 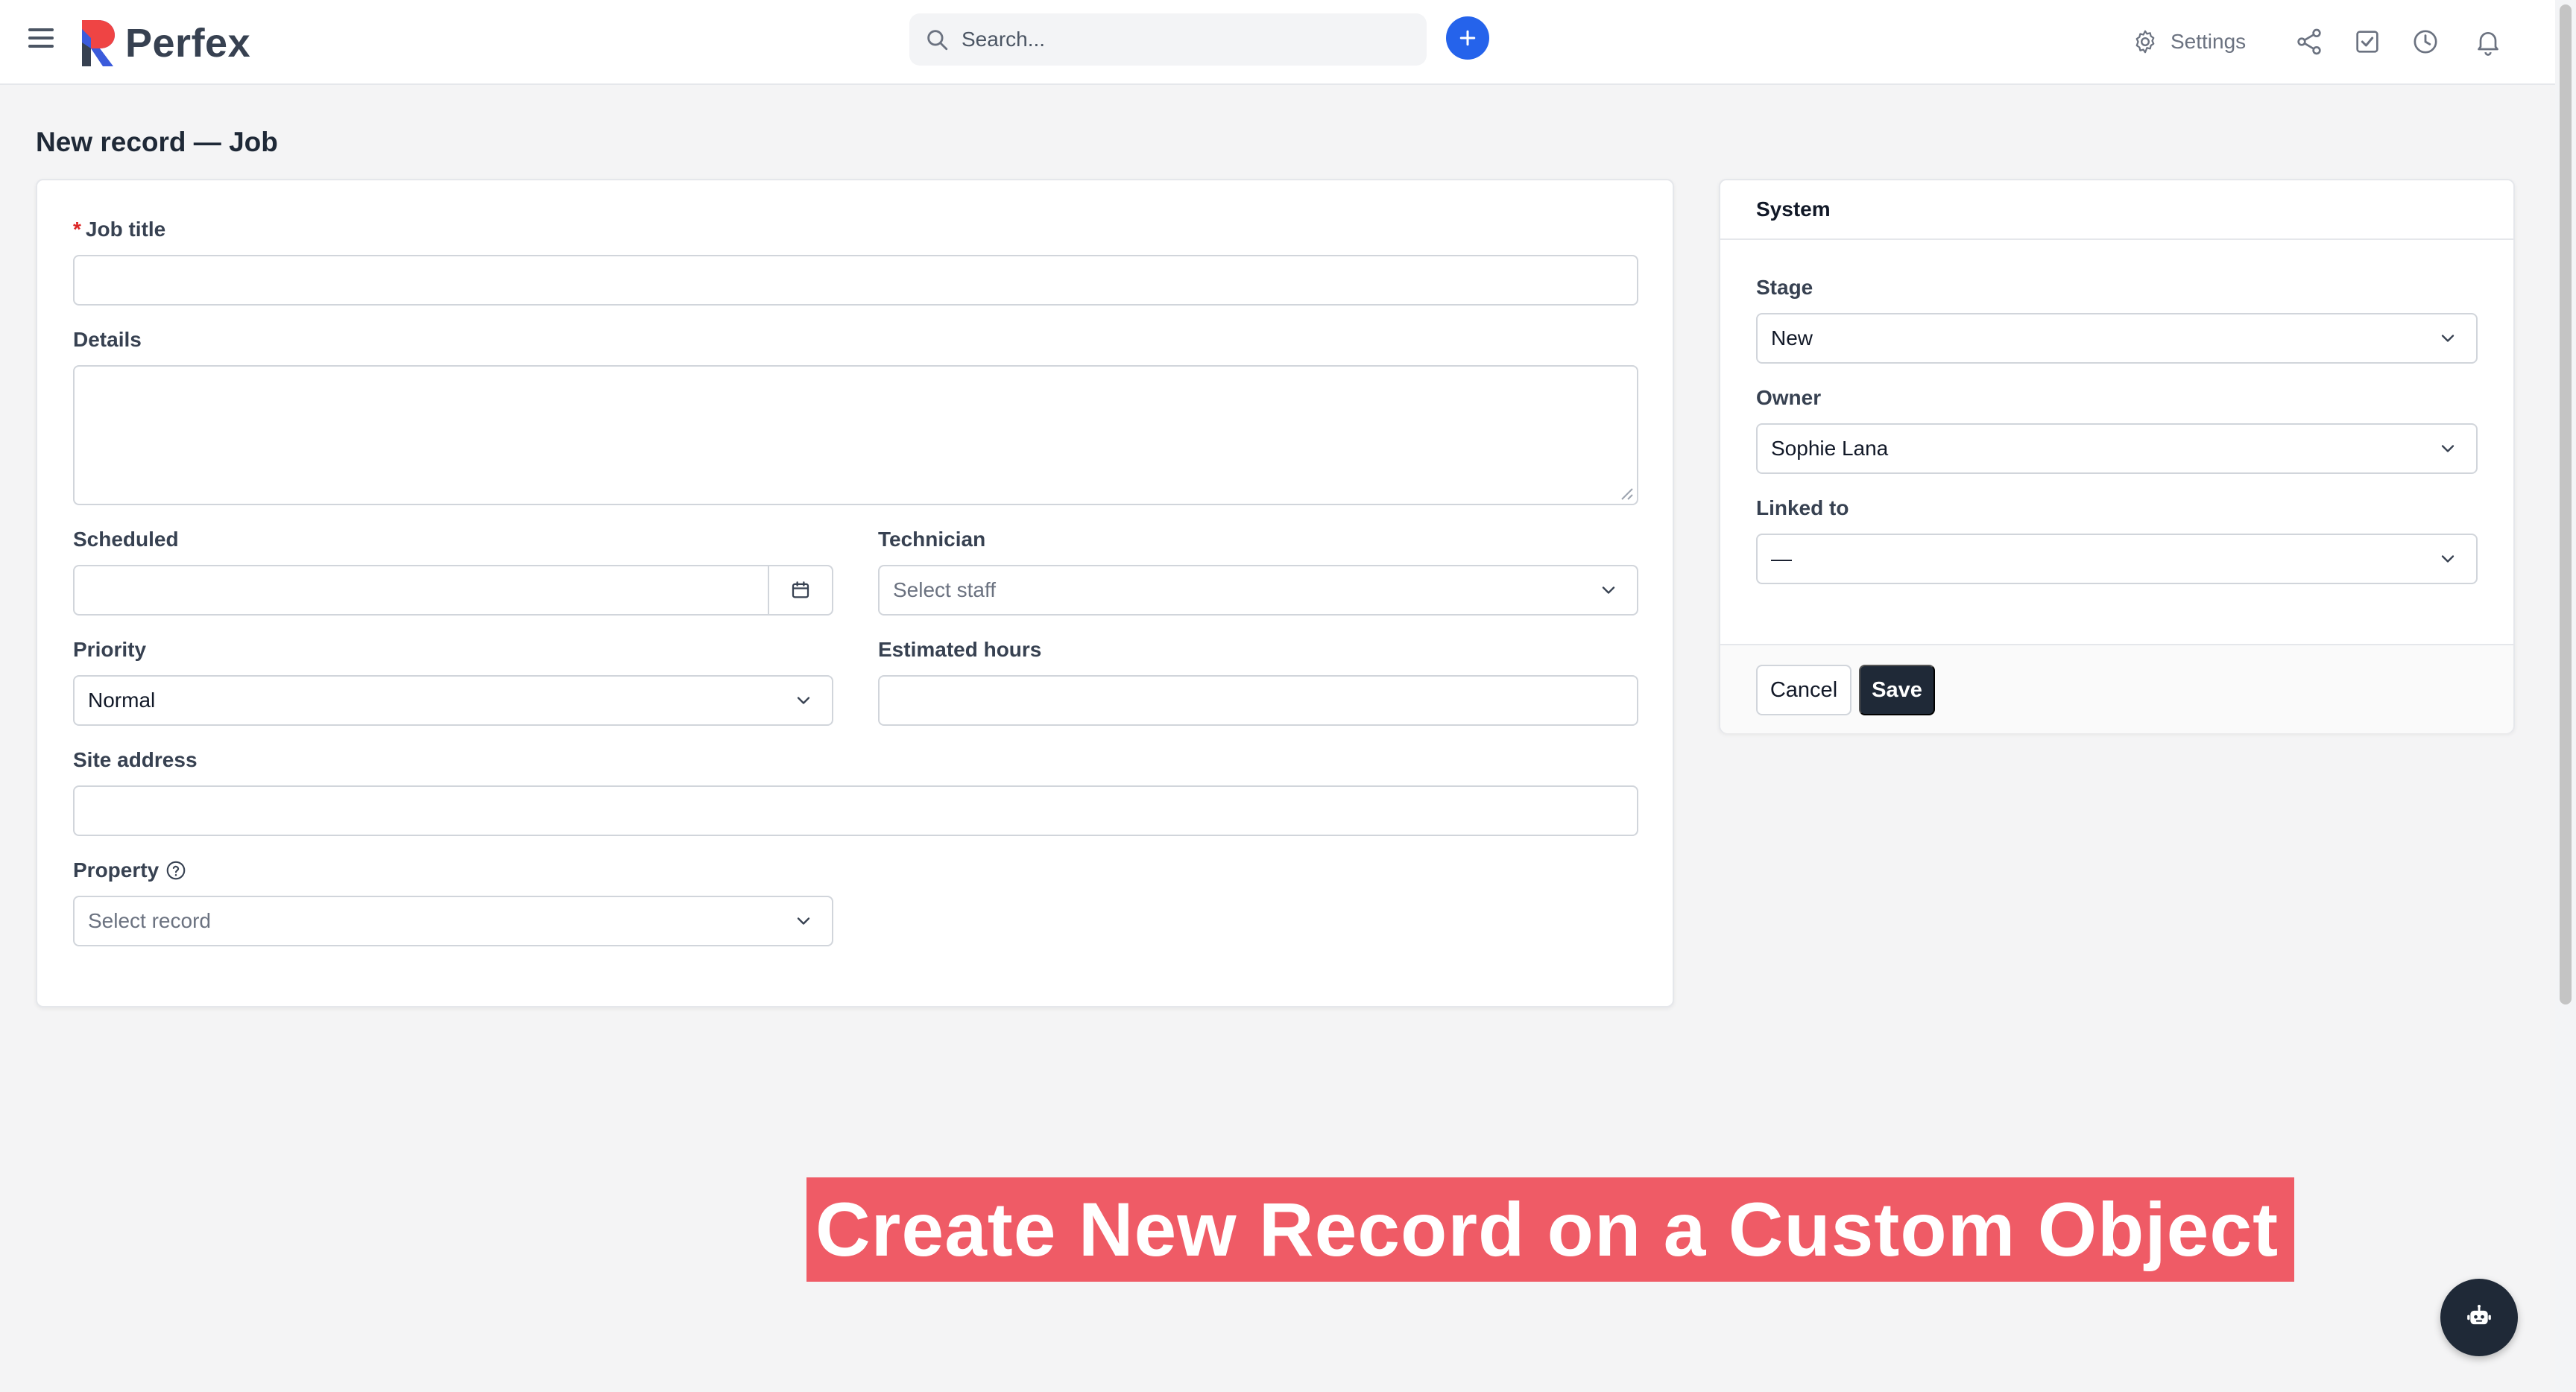 I want to click on priority-label: Priority, so click(x=110, y=649).